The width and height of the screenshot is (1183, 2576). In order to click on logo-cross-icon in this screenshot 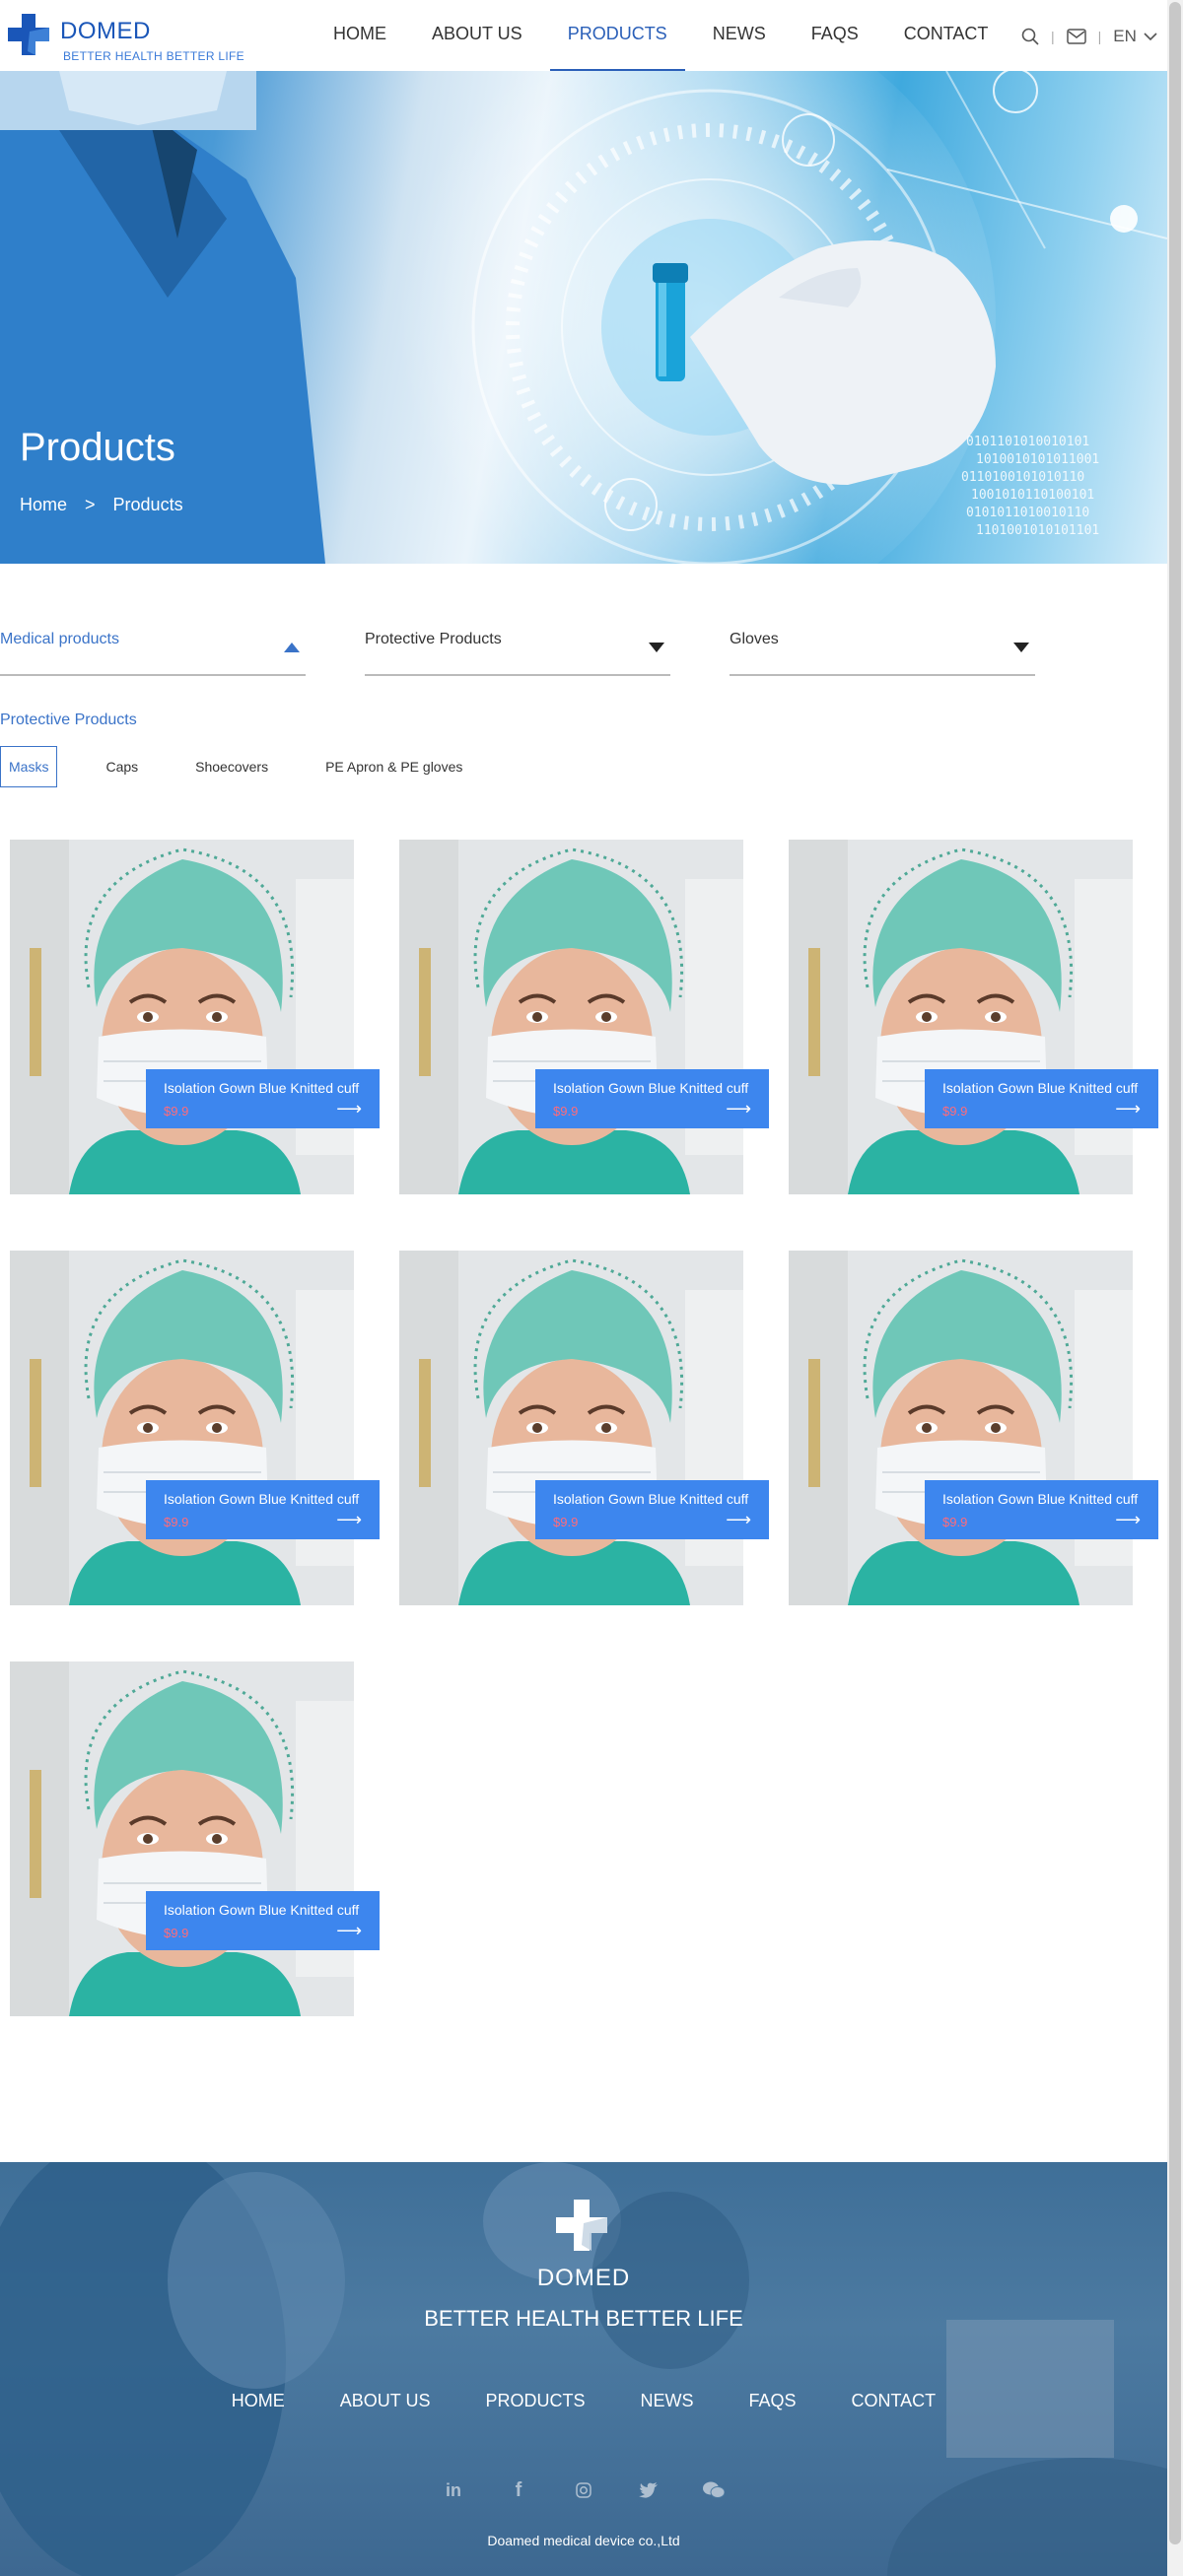, I will do `click(28, 34)`.